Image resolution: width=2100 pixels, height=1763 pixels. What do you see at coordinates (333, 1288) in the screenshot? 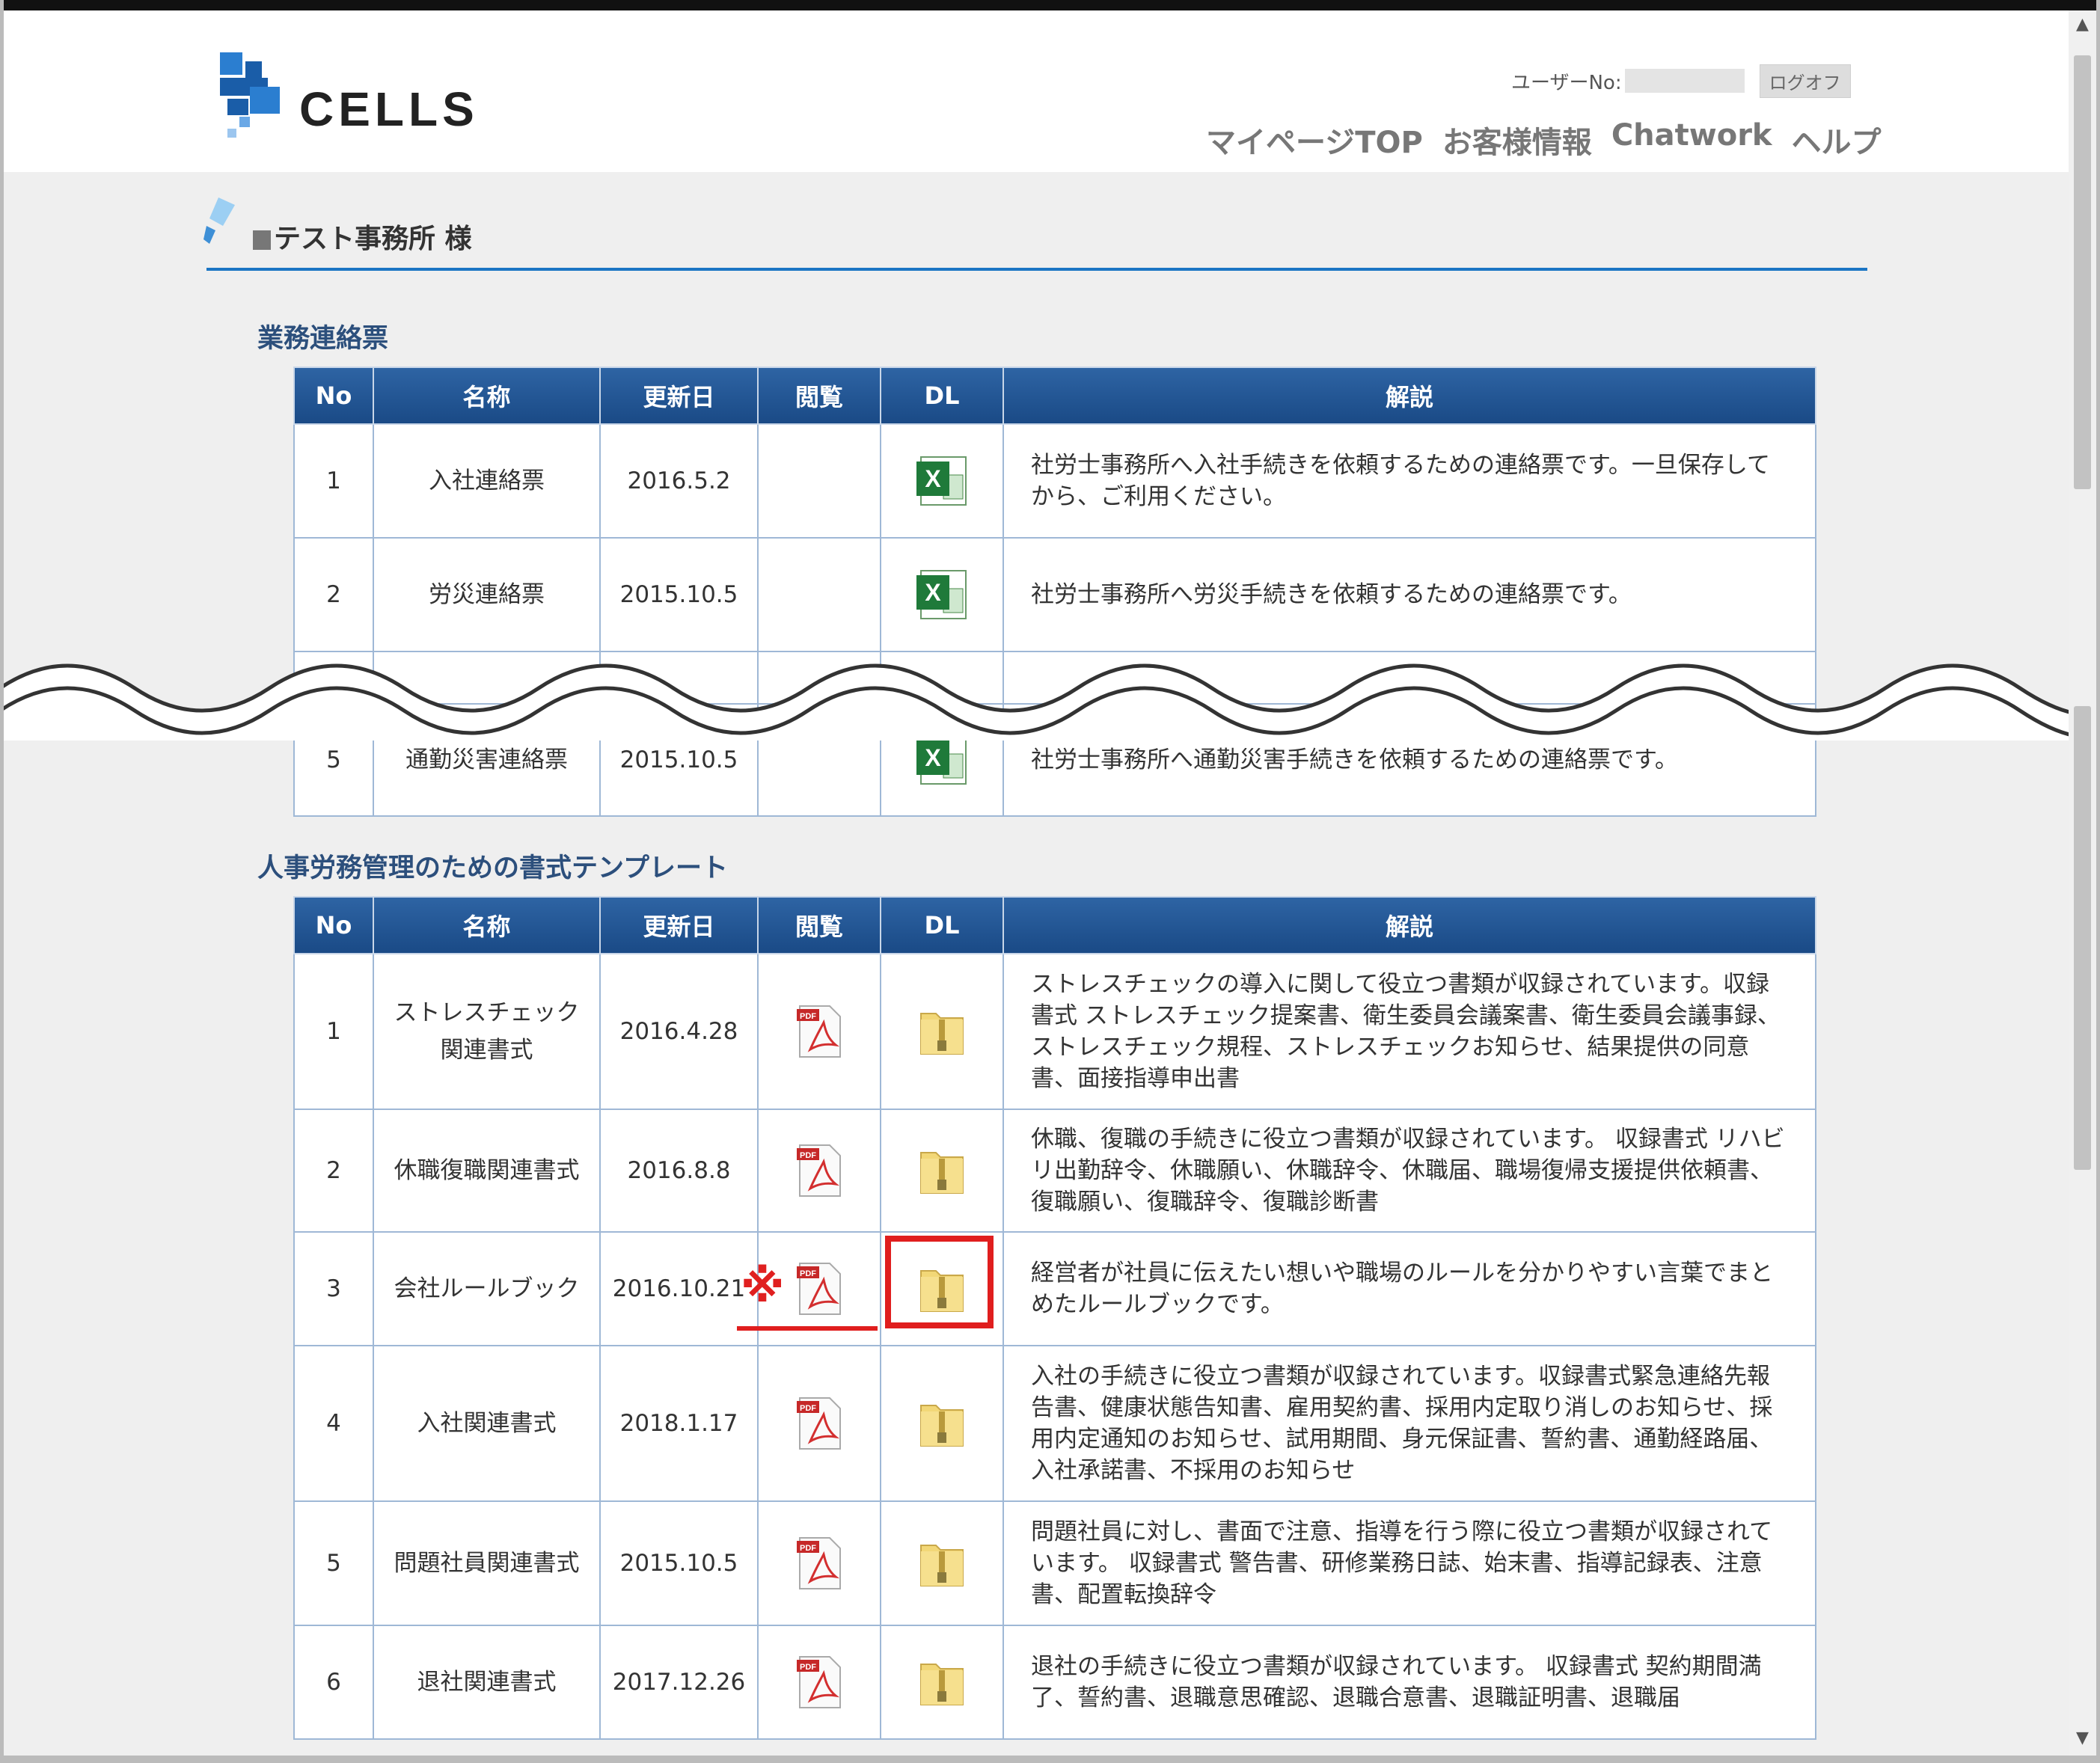
I see `row-no: 3` at bounding box center [333, 1288].